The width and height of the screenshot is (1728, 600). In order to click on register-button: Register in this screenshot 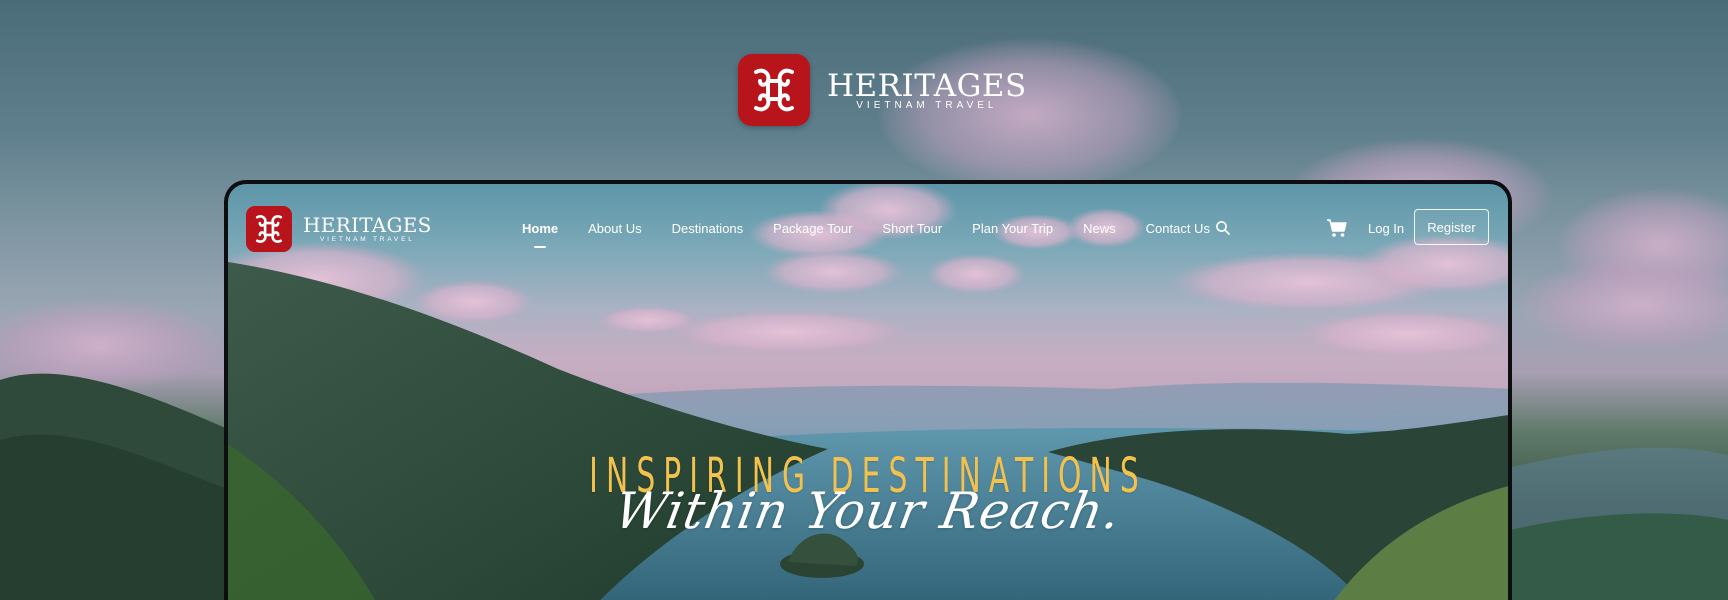, I will do `click(1451, 227)`.